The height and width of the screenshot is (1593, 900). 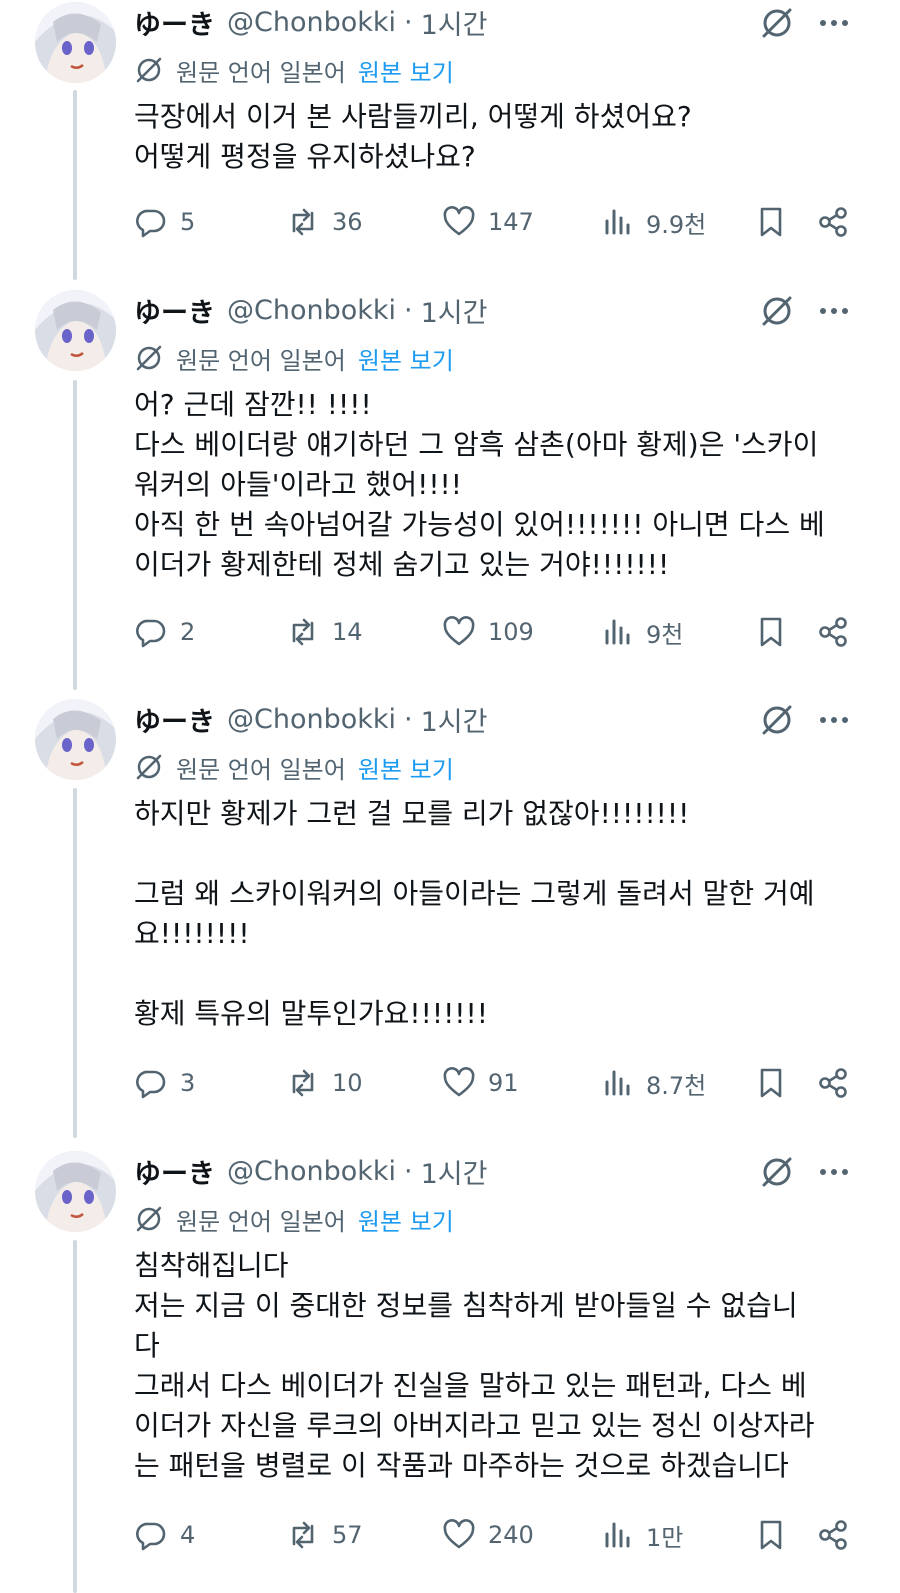 I want to click on views-button: 8.7천, so click(x=653, y=1083).